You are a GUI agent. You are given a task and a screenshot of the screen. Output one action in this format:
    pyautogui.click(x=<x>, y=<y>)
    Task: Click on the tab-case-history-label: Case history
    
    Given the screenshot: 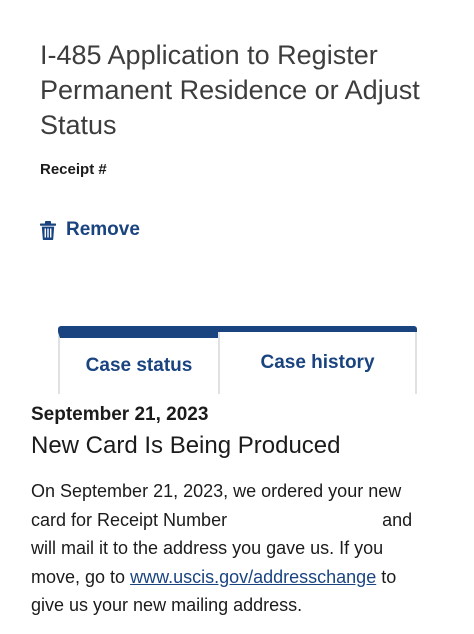 What is the action you would take?
    pyautogui.click(x=317, y=362)
    